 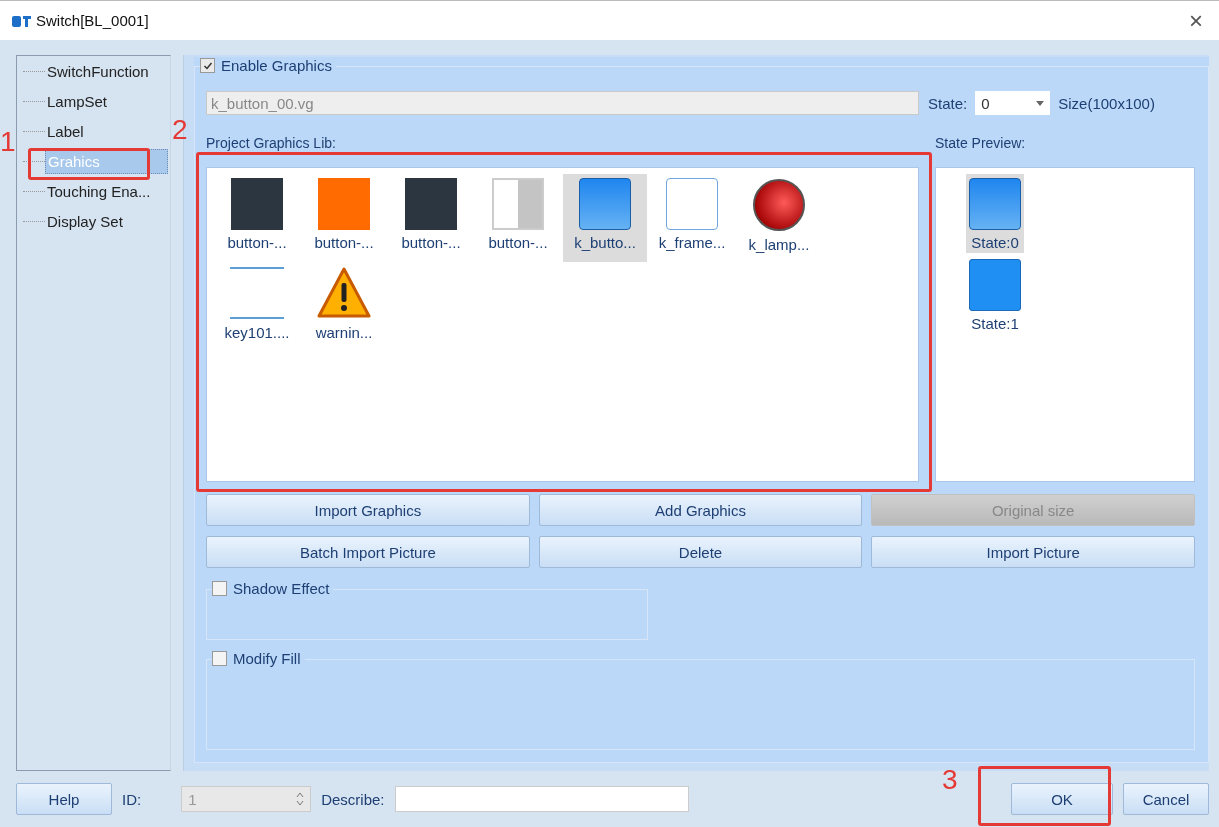 I want to click on split-square-icon, so click(x=518, y=204).